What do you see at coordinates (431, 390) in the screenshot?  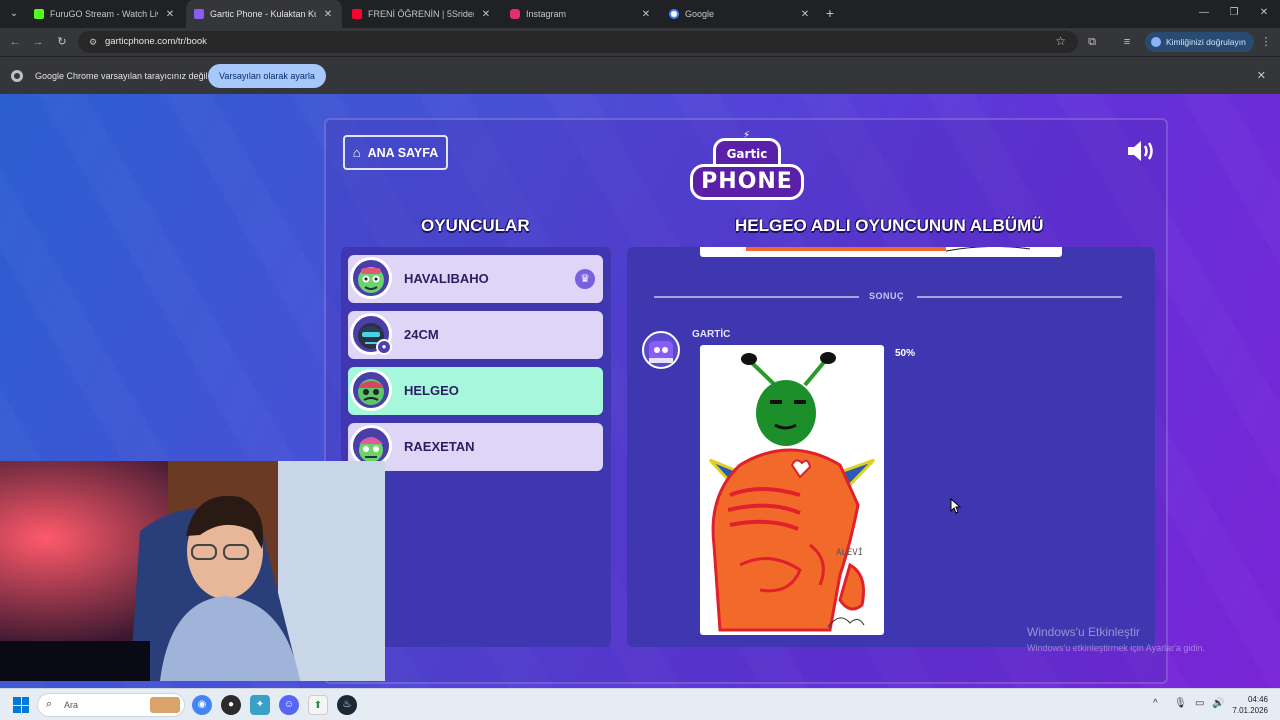 I see `player-name: HELGEO` at bounding box center [431, 390].